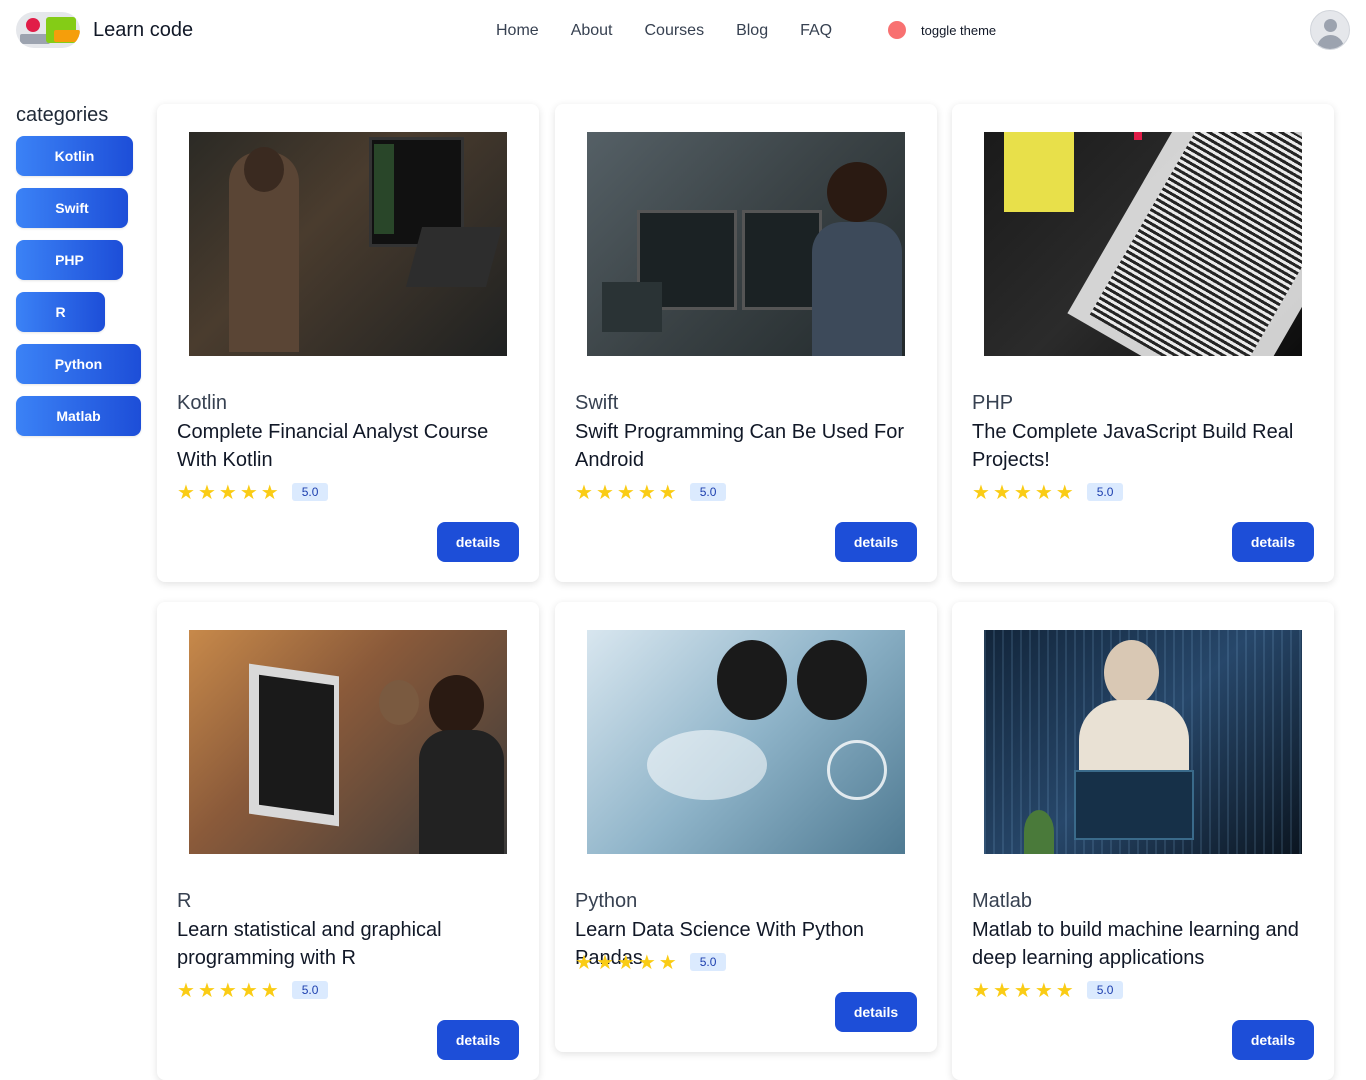  What do you see at coordinates (143, 30) in the screenshot?
I see `brand-title: Learn code` at bounding box center [143, 30].